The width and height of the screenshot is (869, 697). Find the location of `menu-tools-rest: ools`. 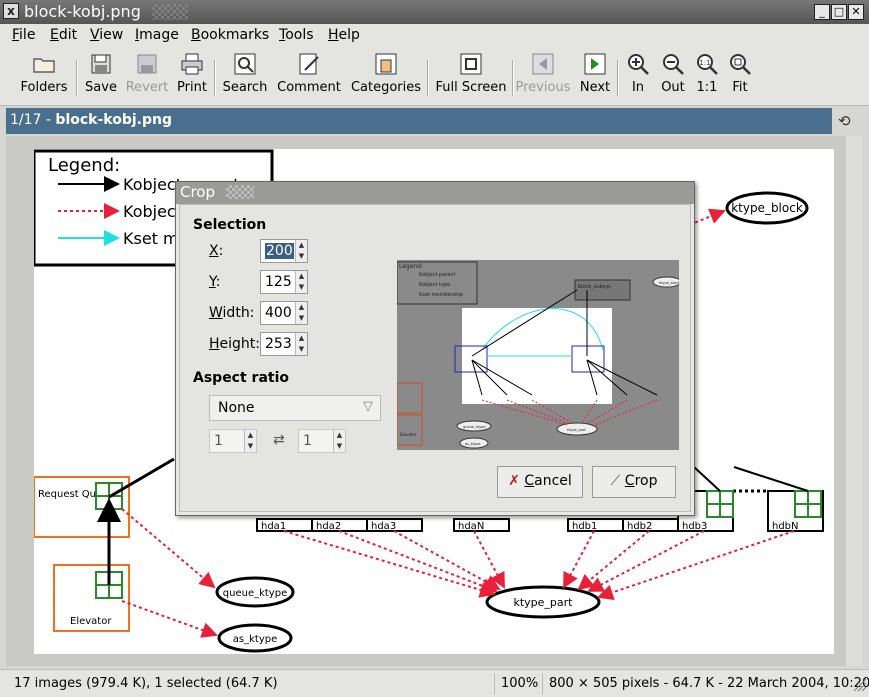

menu-tools-rest: ools is located at coordinates (299, 35).